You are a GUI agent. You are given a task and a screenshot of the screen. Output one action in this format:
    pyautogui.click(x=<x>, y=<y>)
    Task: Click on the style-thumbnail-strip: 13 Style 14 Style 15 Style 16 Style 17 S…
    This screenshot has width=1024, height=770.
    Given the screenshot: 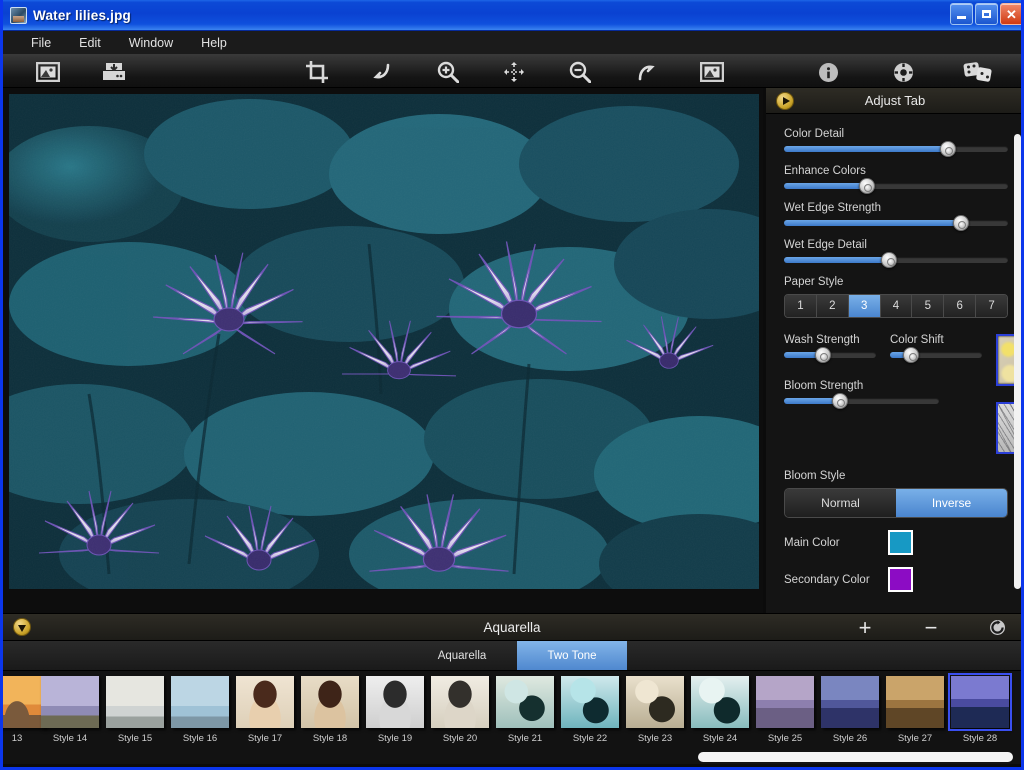 What is the action you would take?
    pyautogui.click(x=512, y=711)
    